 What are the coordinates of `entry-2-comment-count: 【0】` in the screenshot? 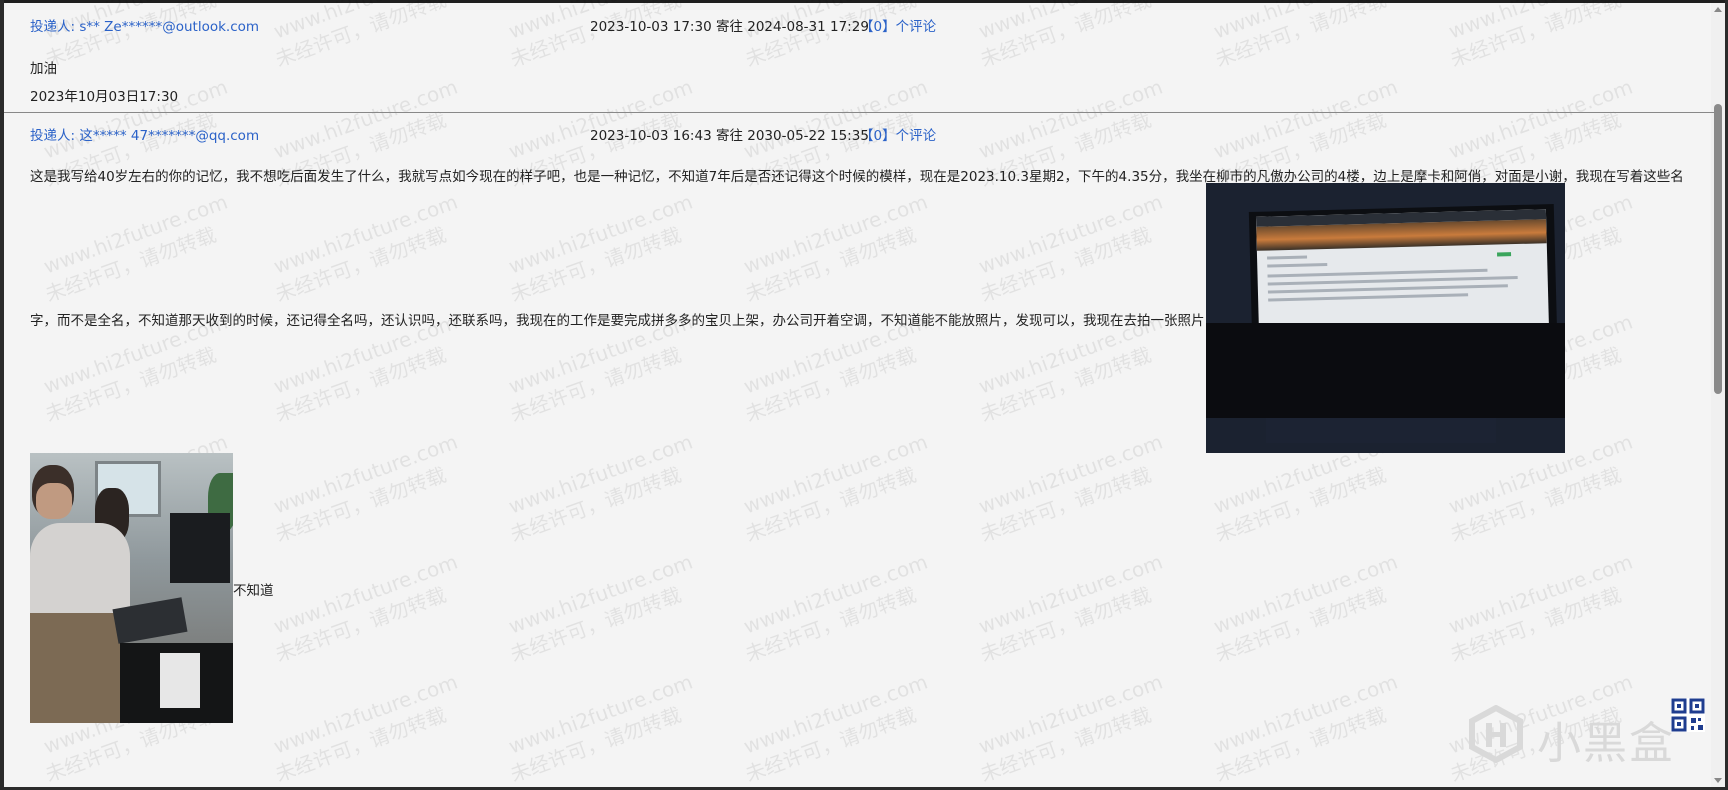 It's located at (878, 136).